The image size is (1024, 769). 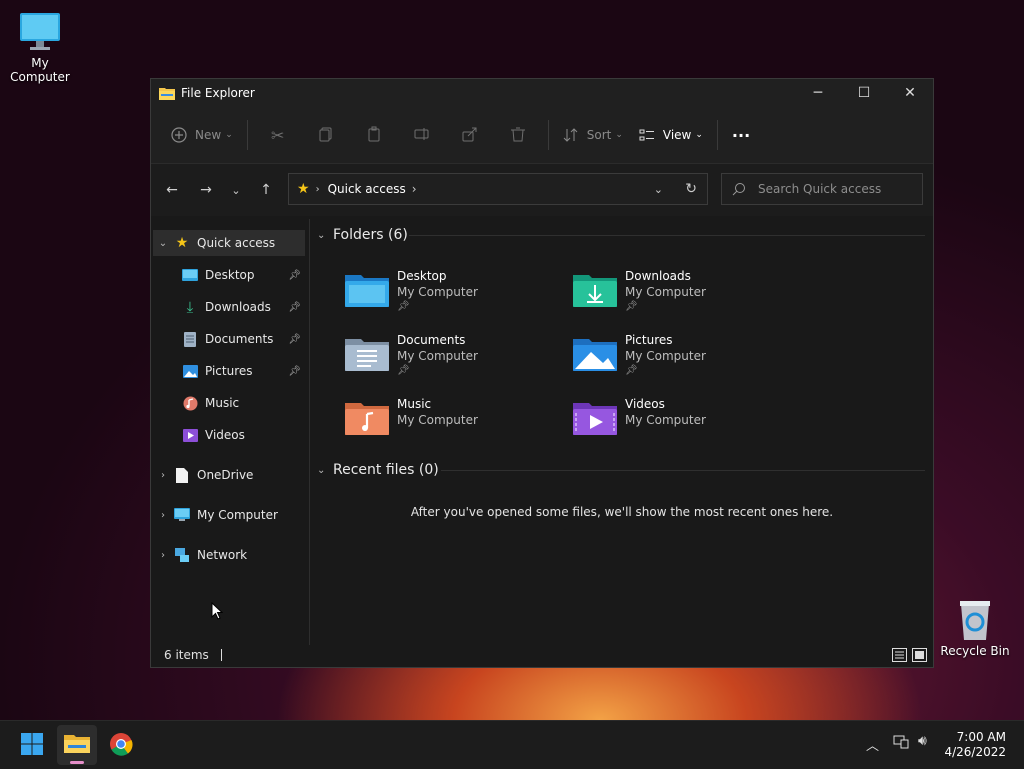 I want to click on address-bar: ★ › Quick access › ⌄ ↻, so click(x=498, y=189).